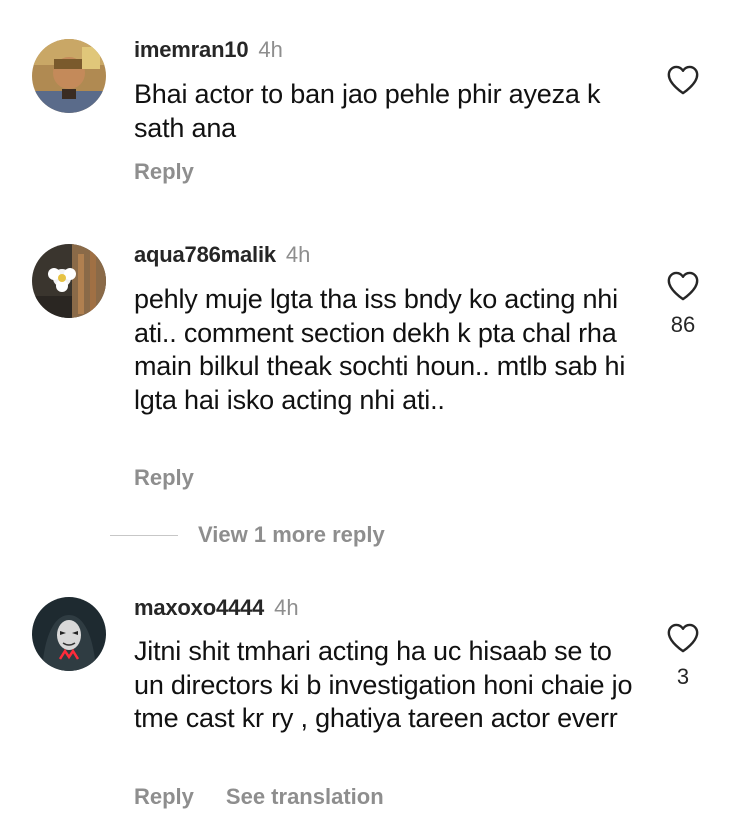 The width and height of the screenshot is (740, 837). Describe the element at coordinates (291, 534) in the screenshot. I see `view-more-replies-label: View 1 more reply` at that location.